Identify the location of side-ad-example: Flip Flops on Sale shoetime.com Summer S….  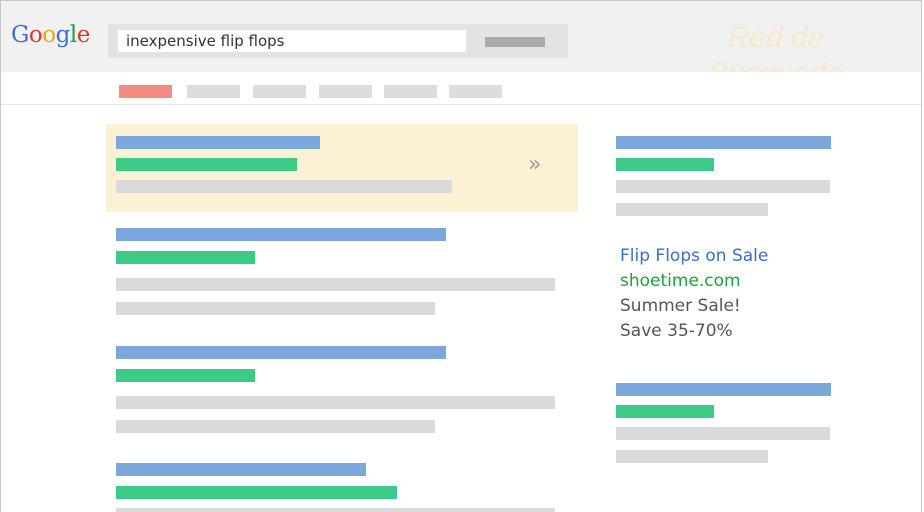
(694, 294).